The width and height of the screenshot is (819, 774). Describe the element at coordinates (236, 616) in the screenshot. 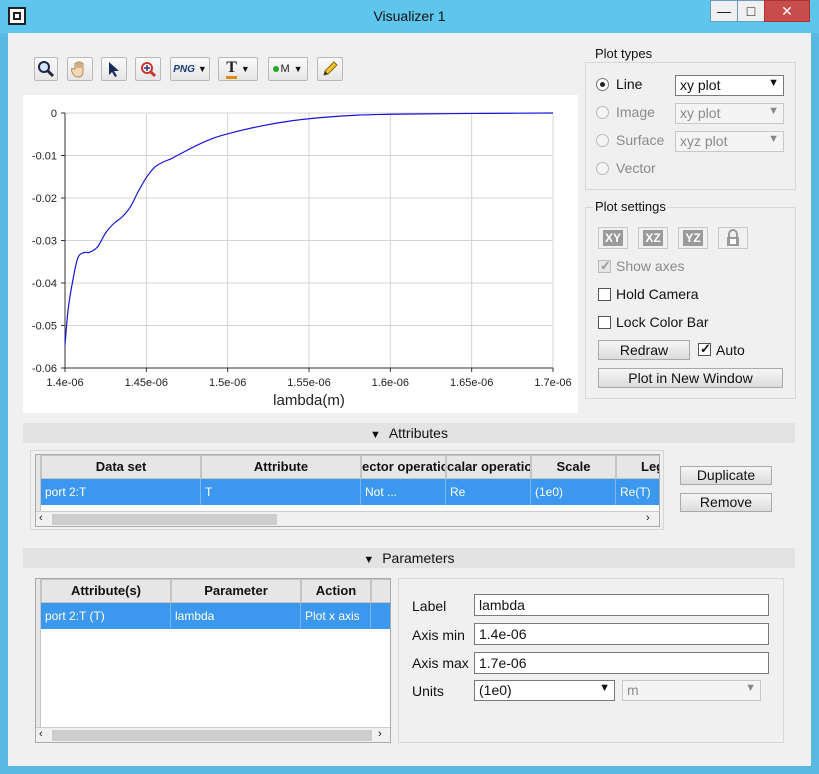

I see `table-cell: lambda` at that location.